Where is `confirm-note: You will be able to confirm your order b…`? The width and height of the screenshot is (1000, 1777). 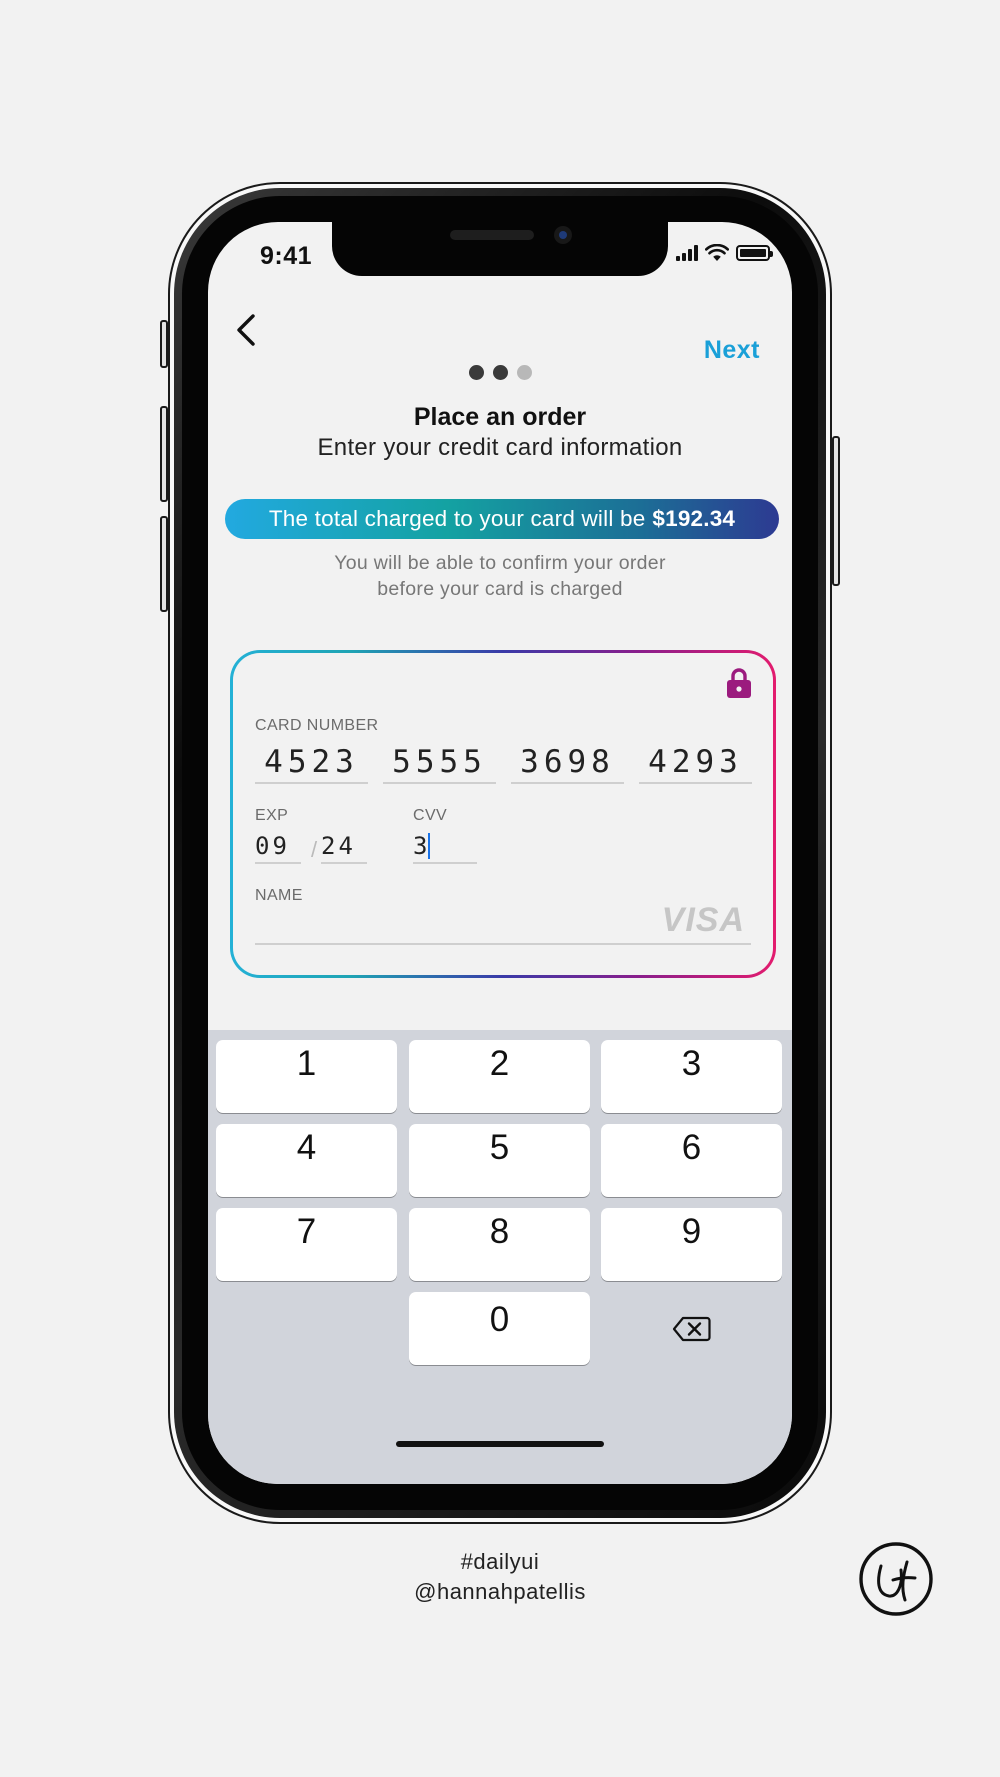 confirm-note: You will be able to confirm your order b… is located at coordinates (500, 576).